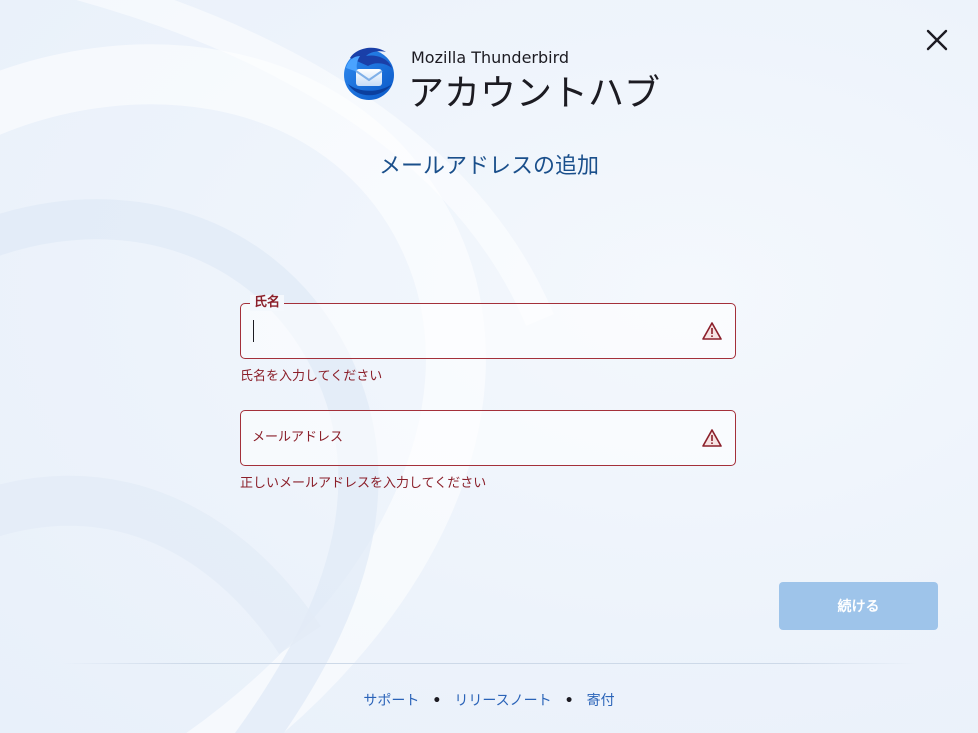 This screenshot has height=733, width=978. I want to click on page-title: メールアドレスの追加, so click(488, 166).